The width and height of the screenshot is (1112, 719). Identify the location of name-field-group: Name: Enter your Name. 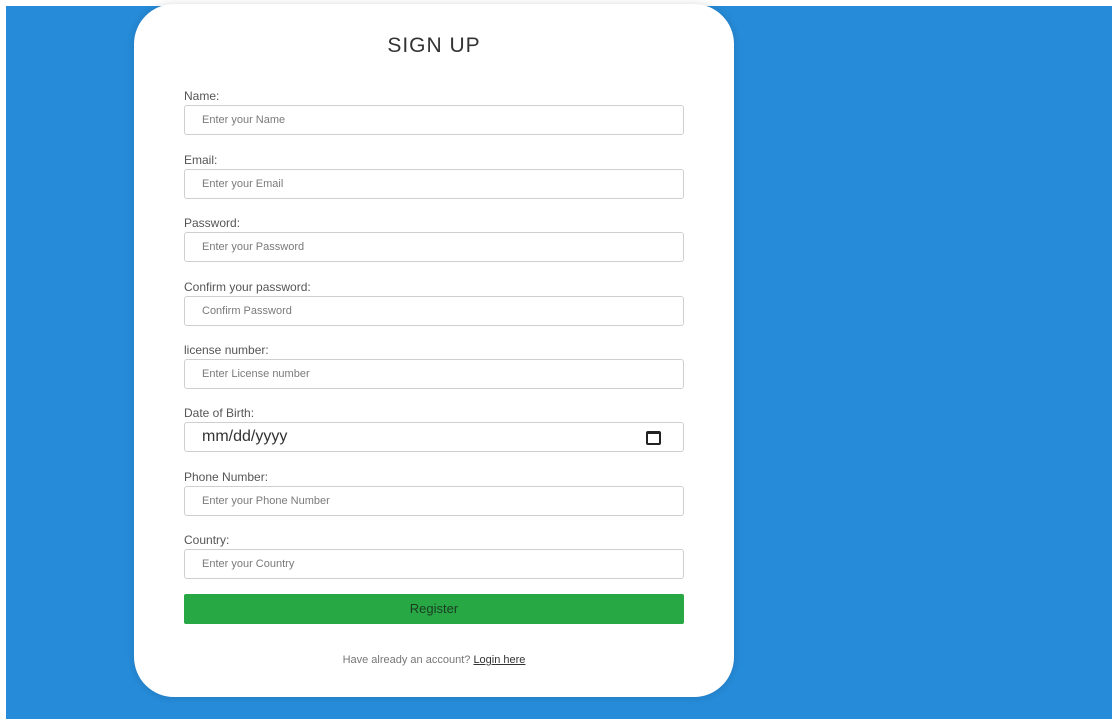
(434, 111).